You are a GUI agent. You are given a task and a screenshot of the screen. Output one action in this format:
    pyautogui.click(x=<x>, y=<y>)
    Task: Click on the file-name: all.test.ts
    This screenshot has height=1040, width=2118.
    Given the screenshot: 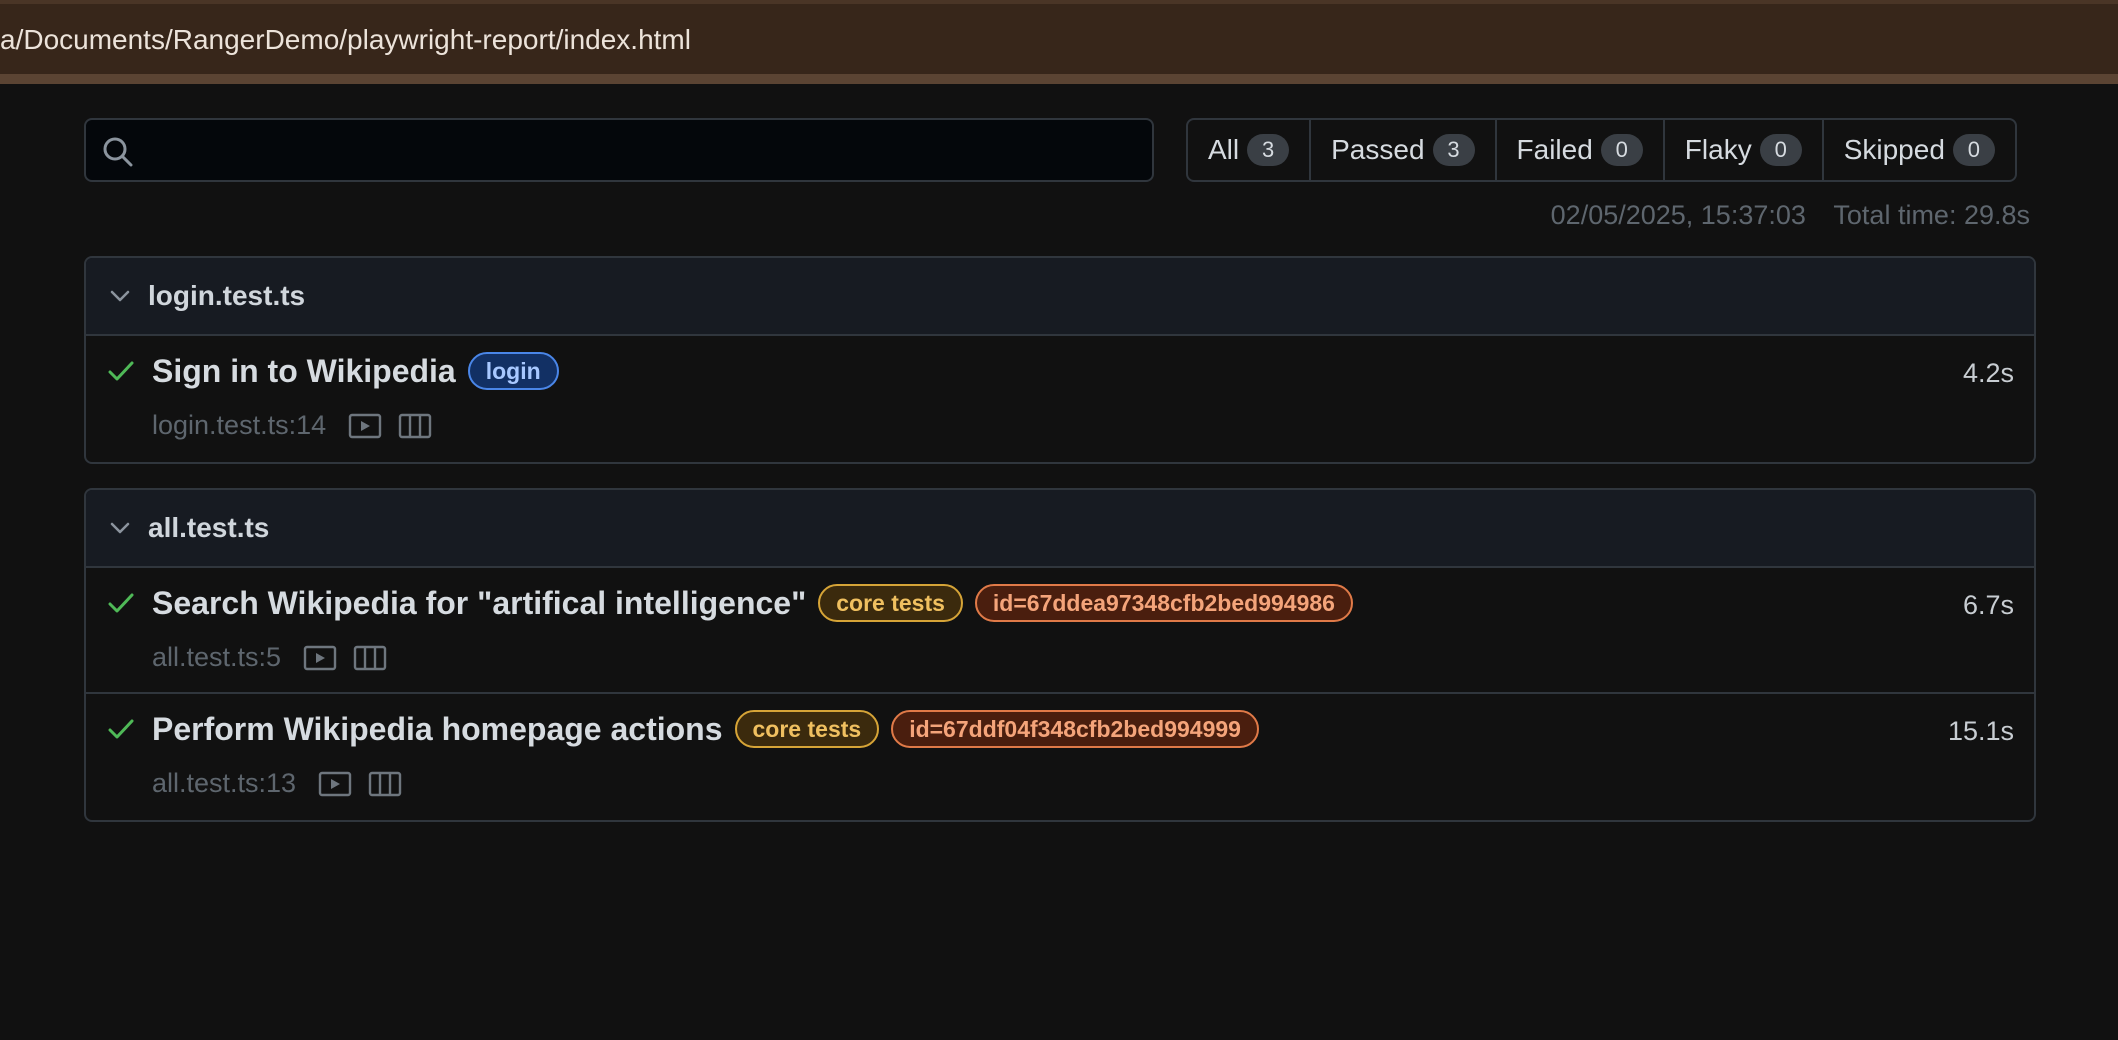 What is the action you would take?
    pyautogui.click(x=209, y=527)
    